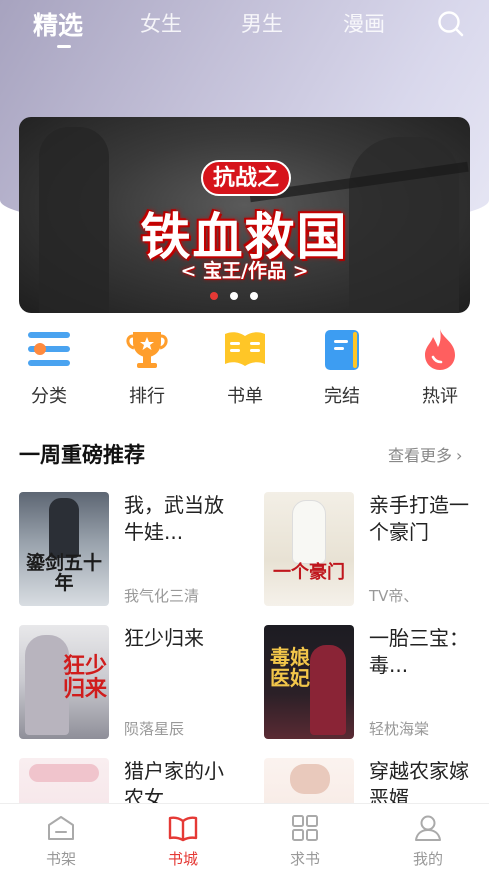 This screenshot has width=489, height=869. What do you see at coordinates (64, 773) in the screenshot?
I see `cover-blossom` at bounding box center [64, 773].